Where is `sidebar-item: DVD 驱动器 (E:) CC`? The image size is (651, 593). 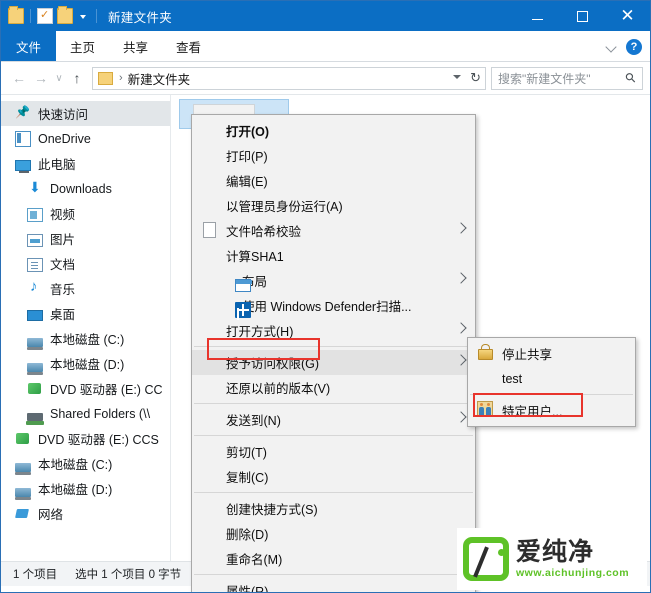 sidebar-item: DVD 驱动器 (E:) CC is located at coordinates (85, 388).